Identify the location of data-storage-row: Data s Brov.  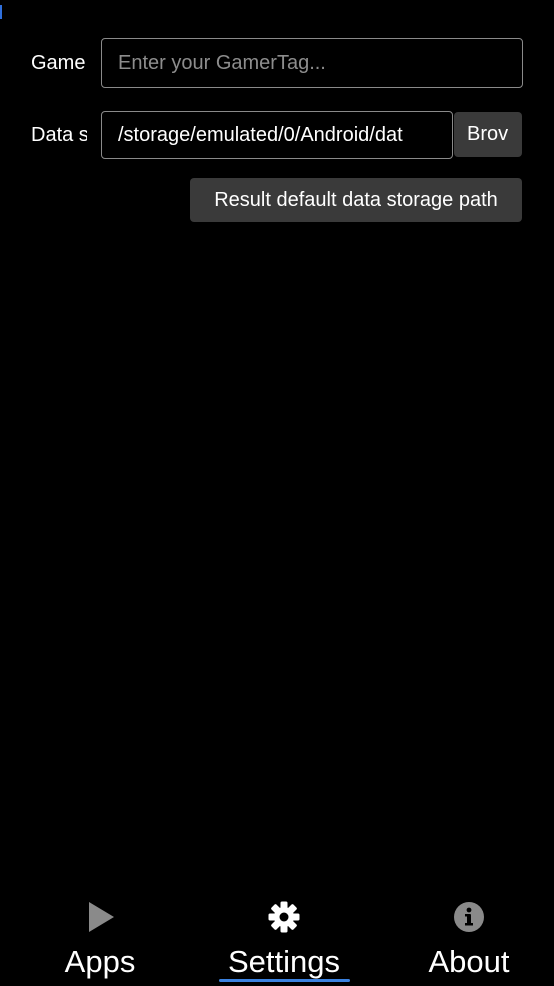
(277, 136).